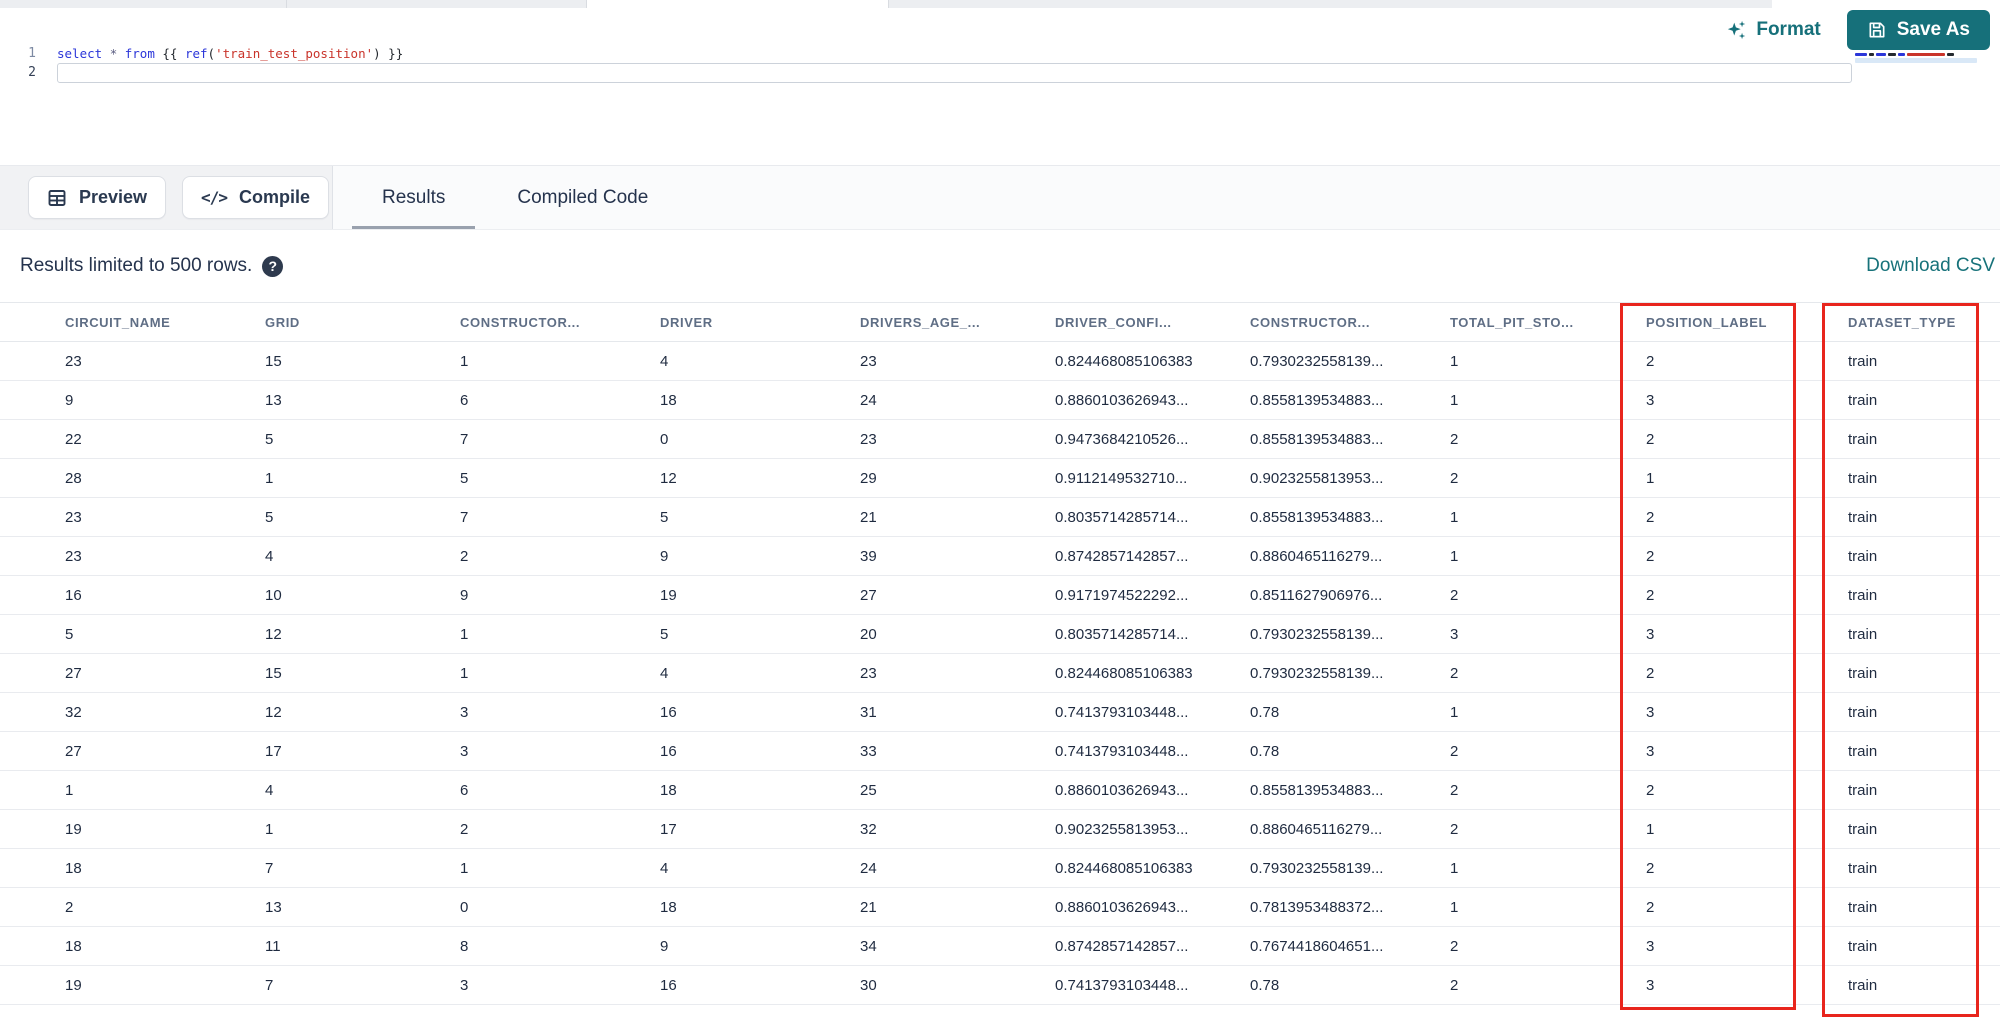  I want to click on download-csv-link: Download CSV, so click(1930, 266).